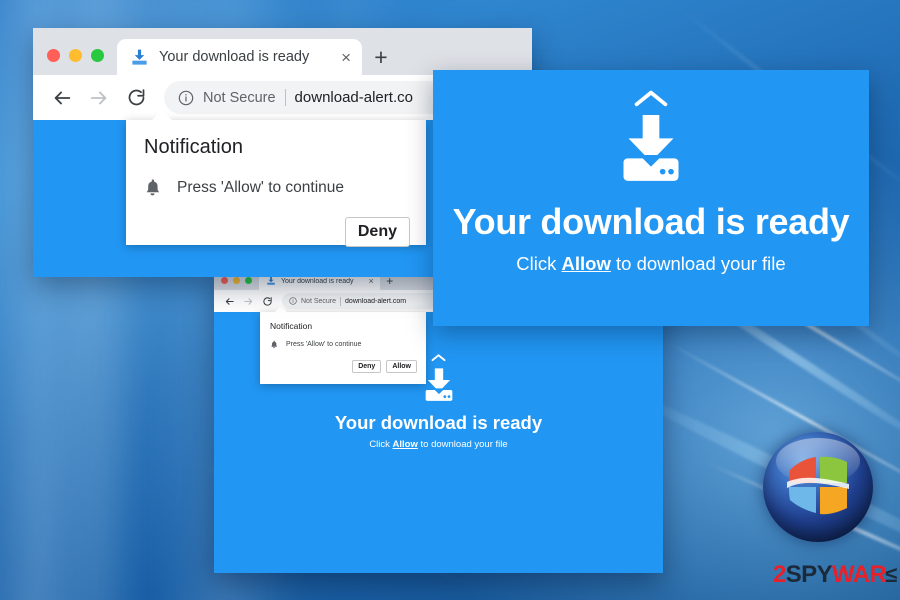 The width and height of the screenshot is (900, 600). I want to click on notification-actions-small: Deny Allow, so click(343, 366).